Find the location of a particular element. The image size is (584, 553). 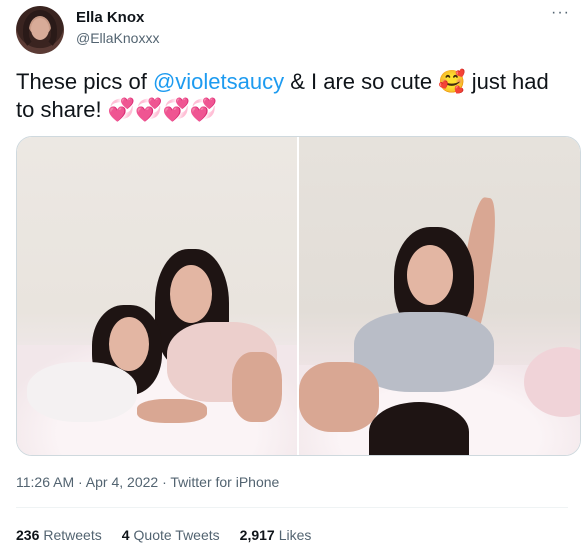

retweets-label: Retweets is located at coordinates (72, 535).